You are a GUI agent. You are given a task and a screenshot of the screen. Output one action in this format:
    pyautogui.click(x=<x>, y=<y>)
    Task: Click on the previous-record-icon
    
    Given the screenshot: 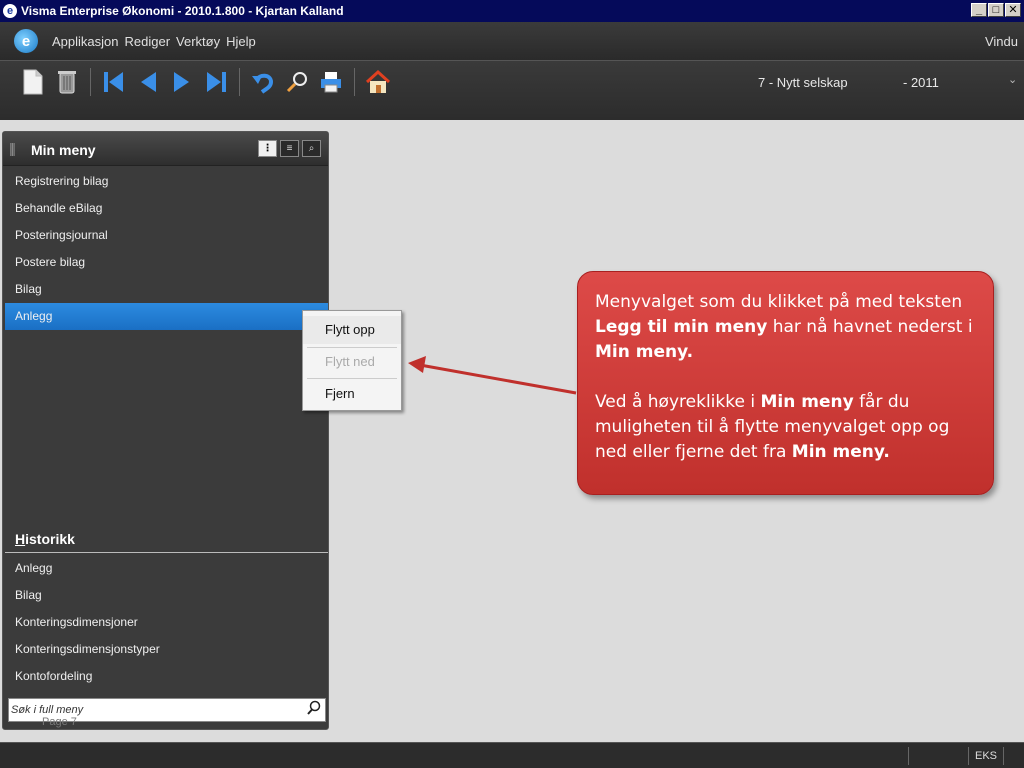 What is the action you would take?
    pyautogui.click(x=148, y=82)
    